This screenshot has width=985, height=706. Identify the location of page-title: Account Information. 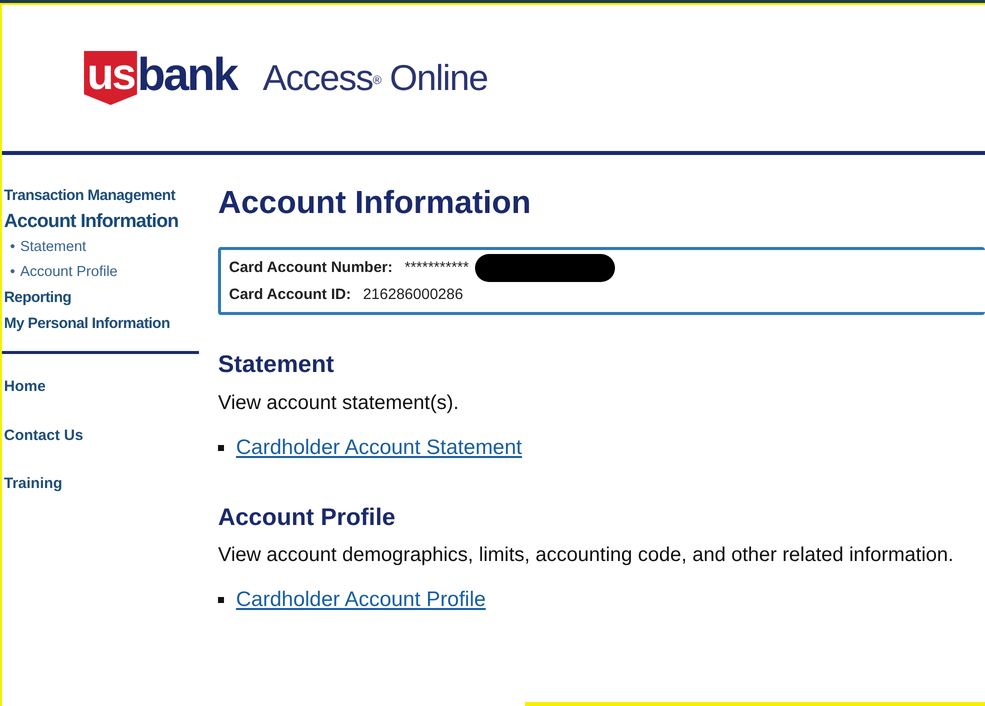
(375, 202).